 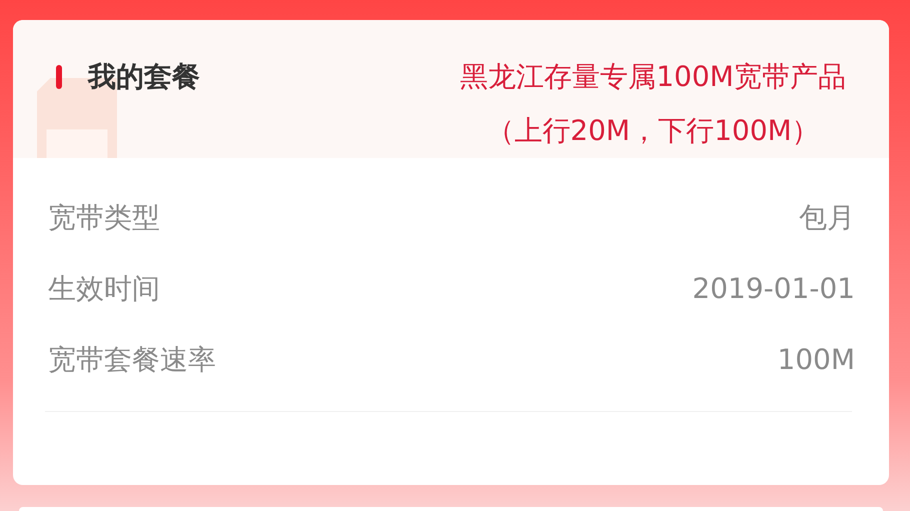 I want to click on field-label: 宽带类型, so click(x=104, y=218).